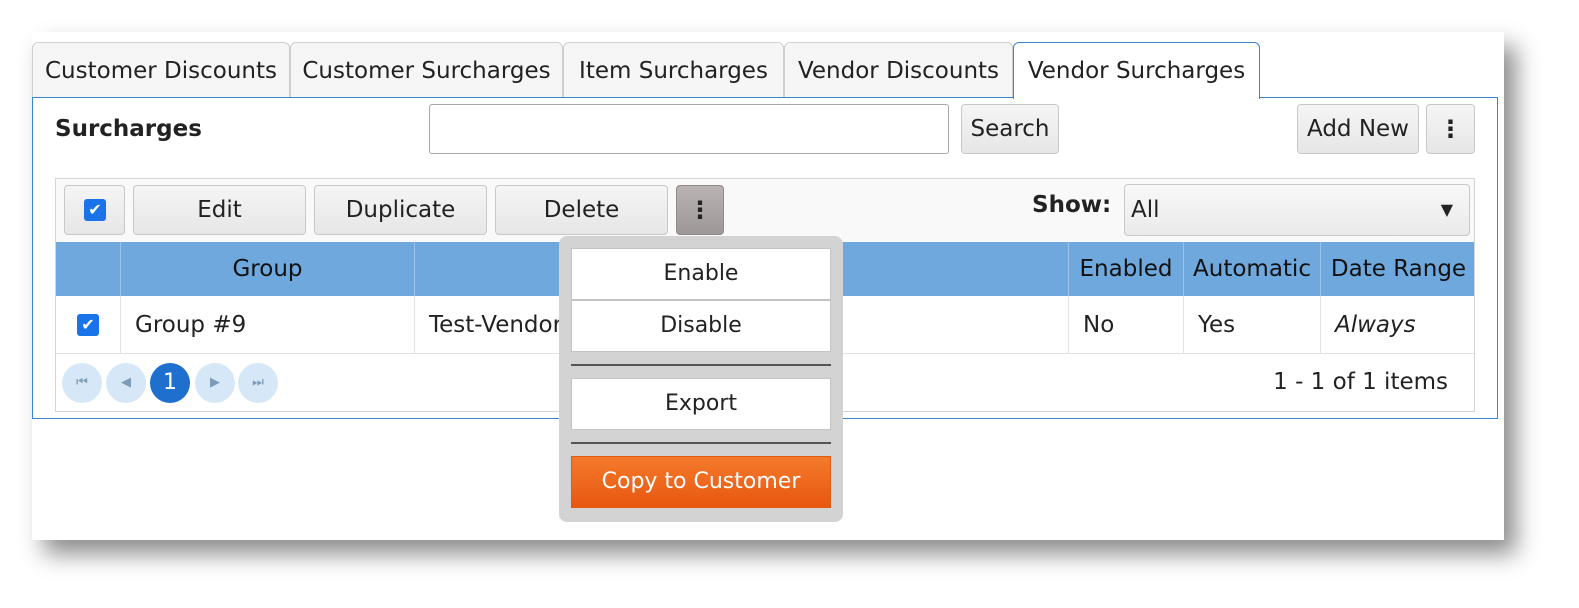 This screenshot has width=1579, height=608. I want to click on cell-date-range: Always, so click(1398, 325).